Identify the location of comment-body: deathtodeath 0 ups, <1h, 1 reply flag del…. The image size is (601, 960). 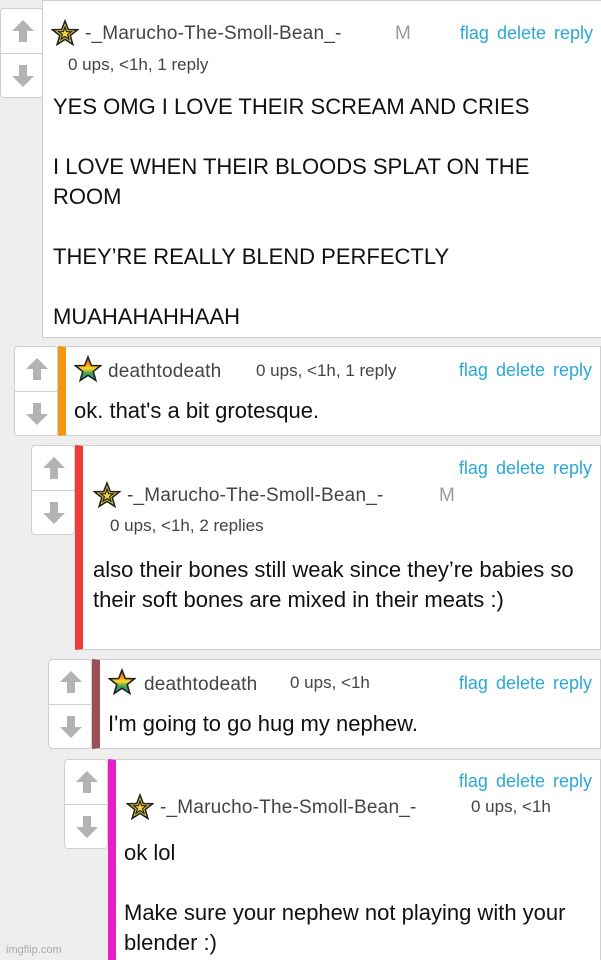
(329, 391).